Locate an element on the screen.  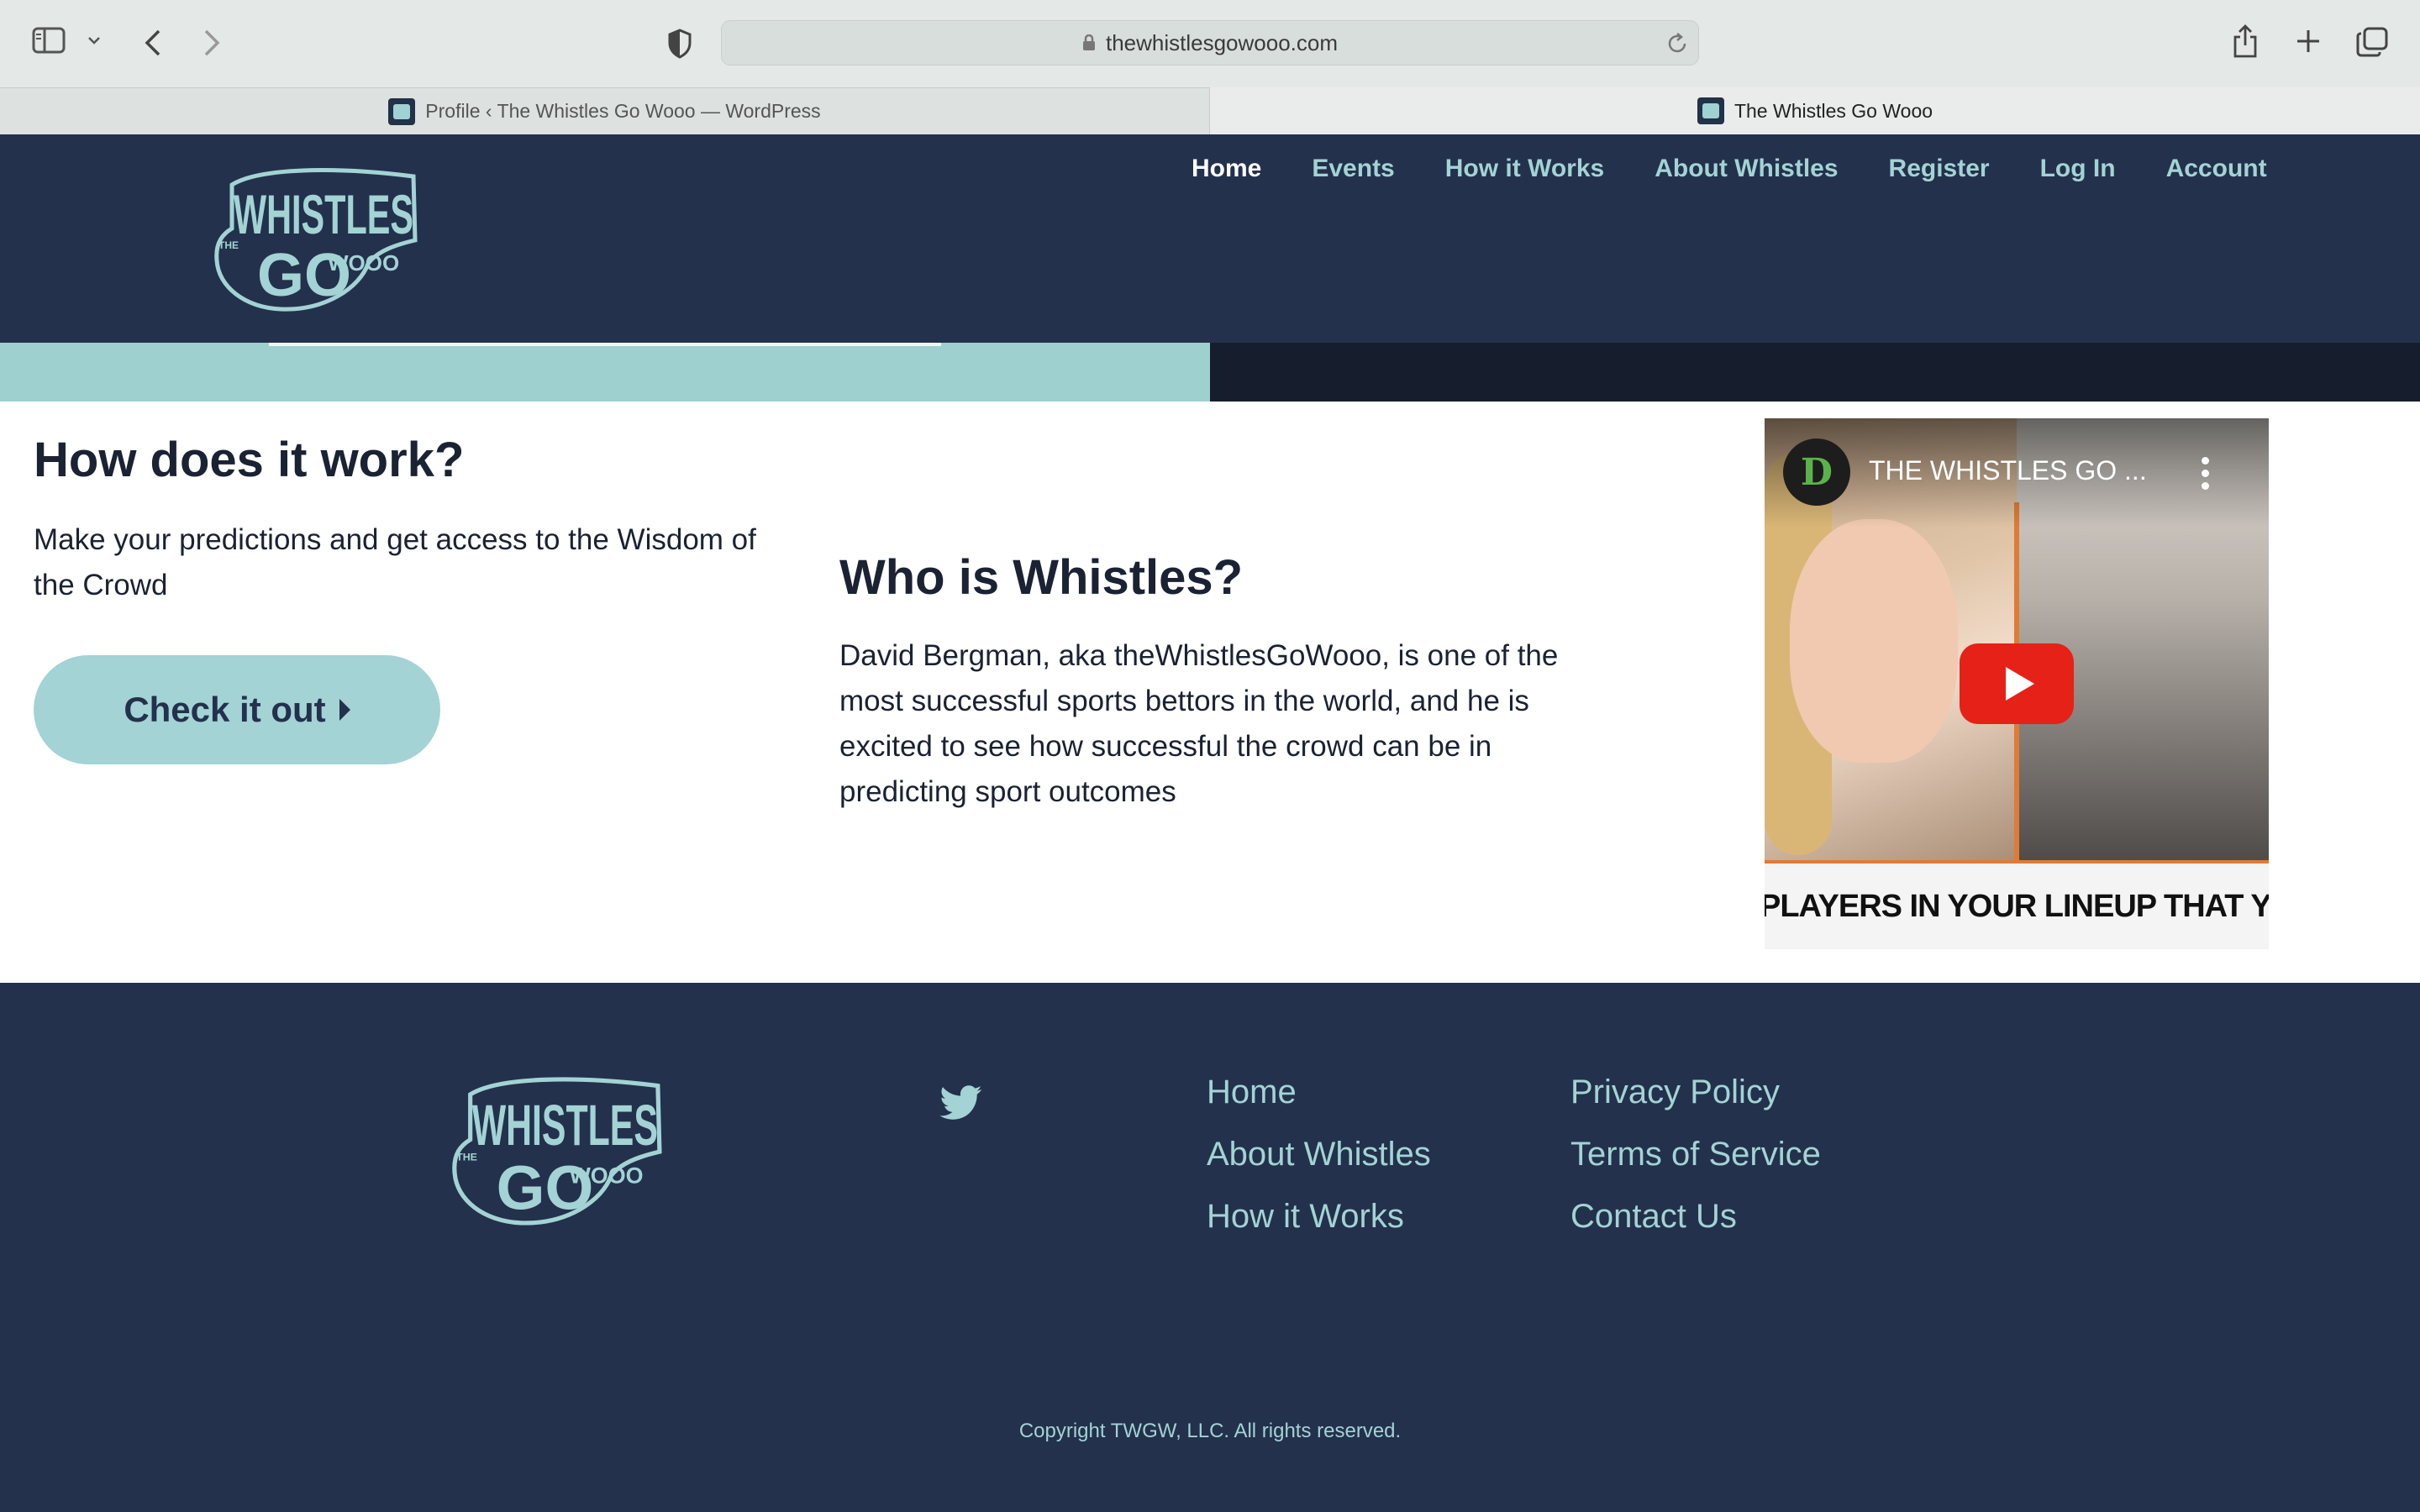
how-heading: How does it work? is located at coordinates (249, 460).